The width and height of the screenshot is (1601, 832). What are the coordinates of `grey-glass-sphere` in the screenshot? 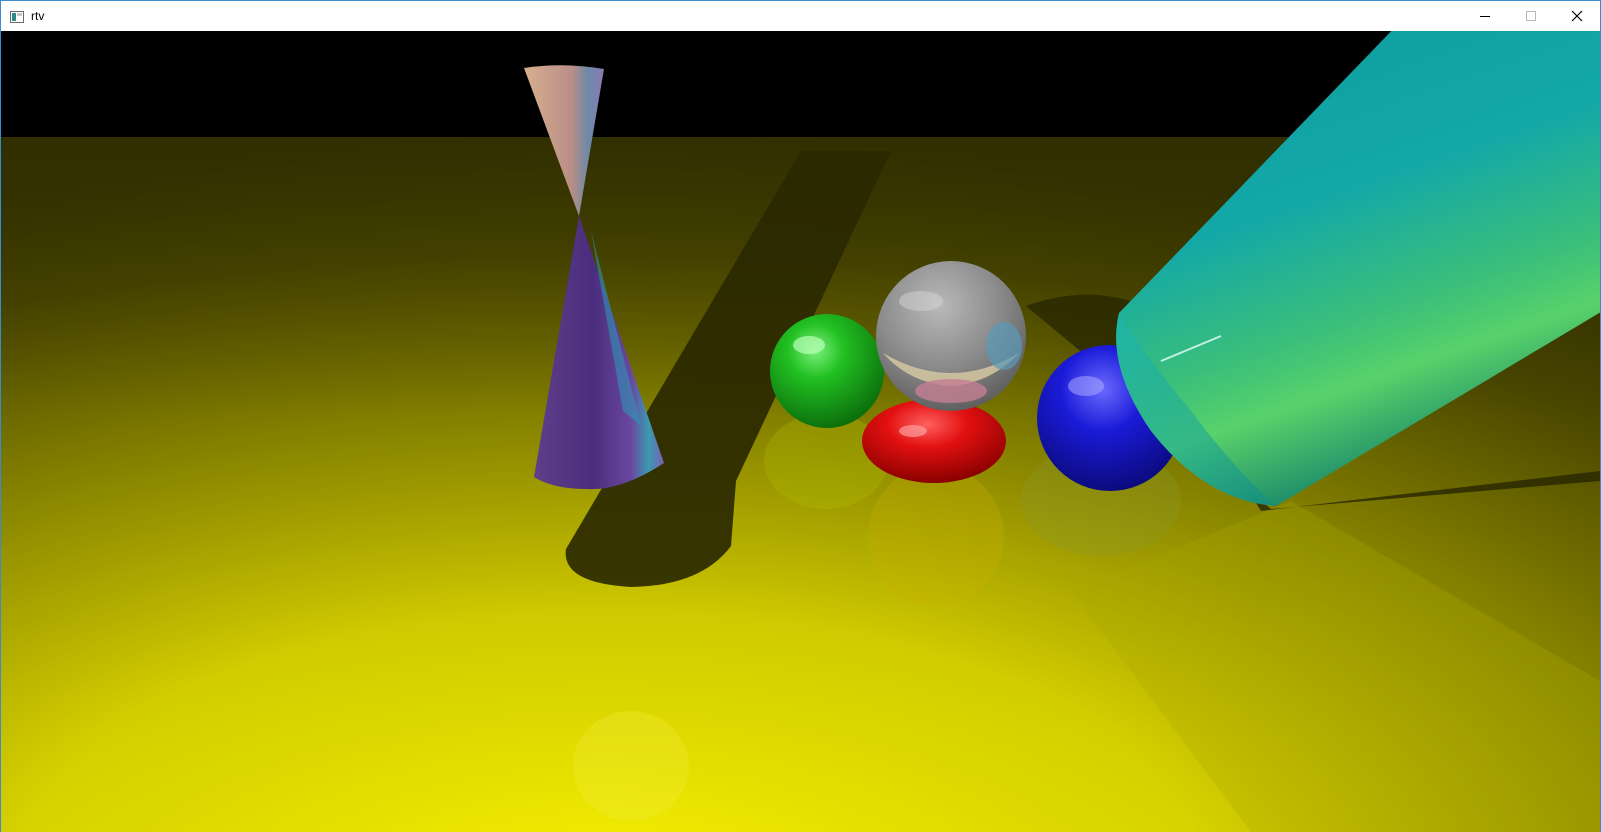 It's located at (951, 336).